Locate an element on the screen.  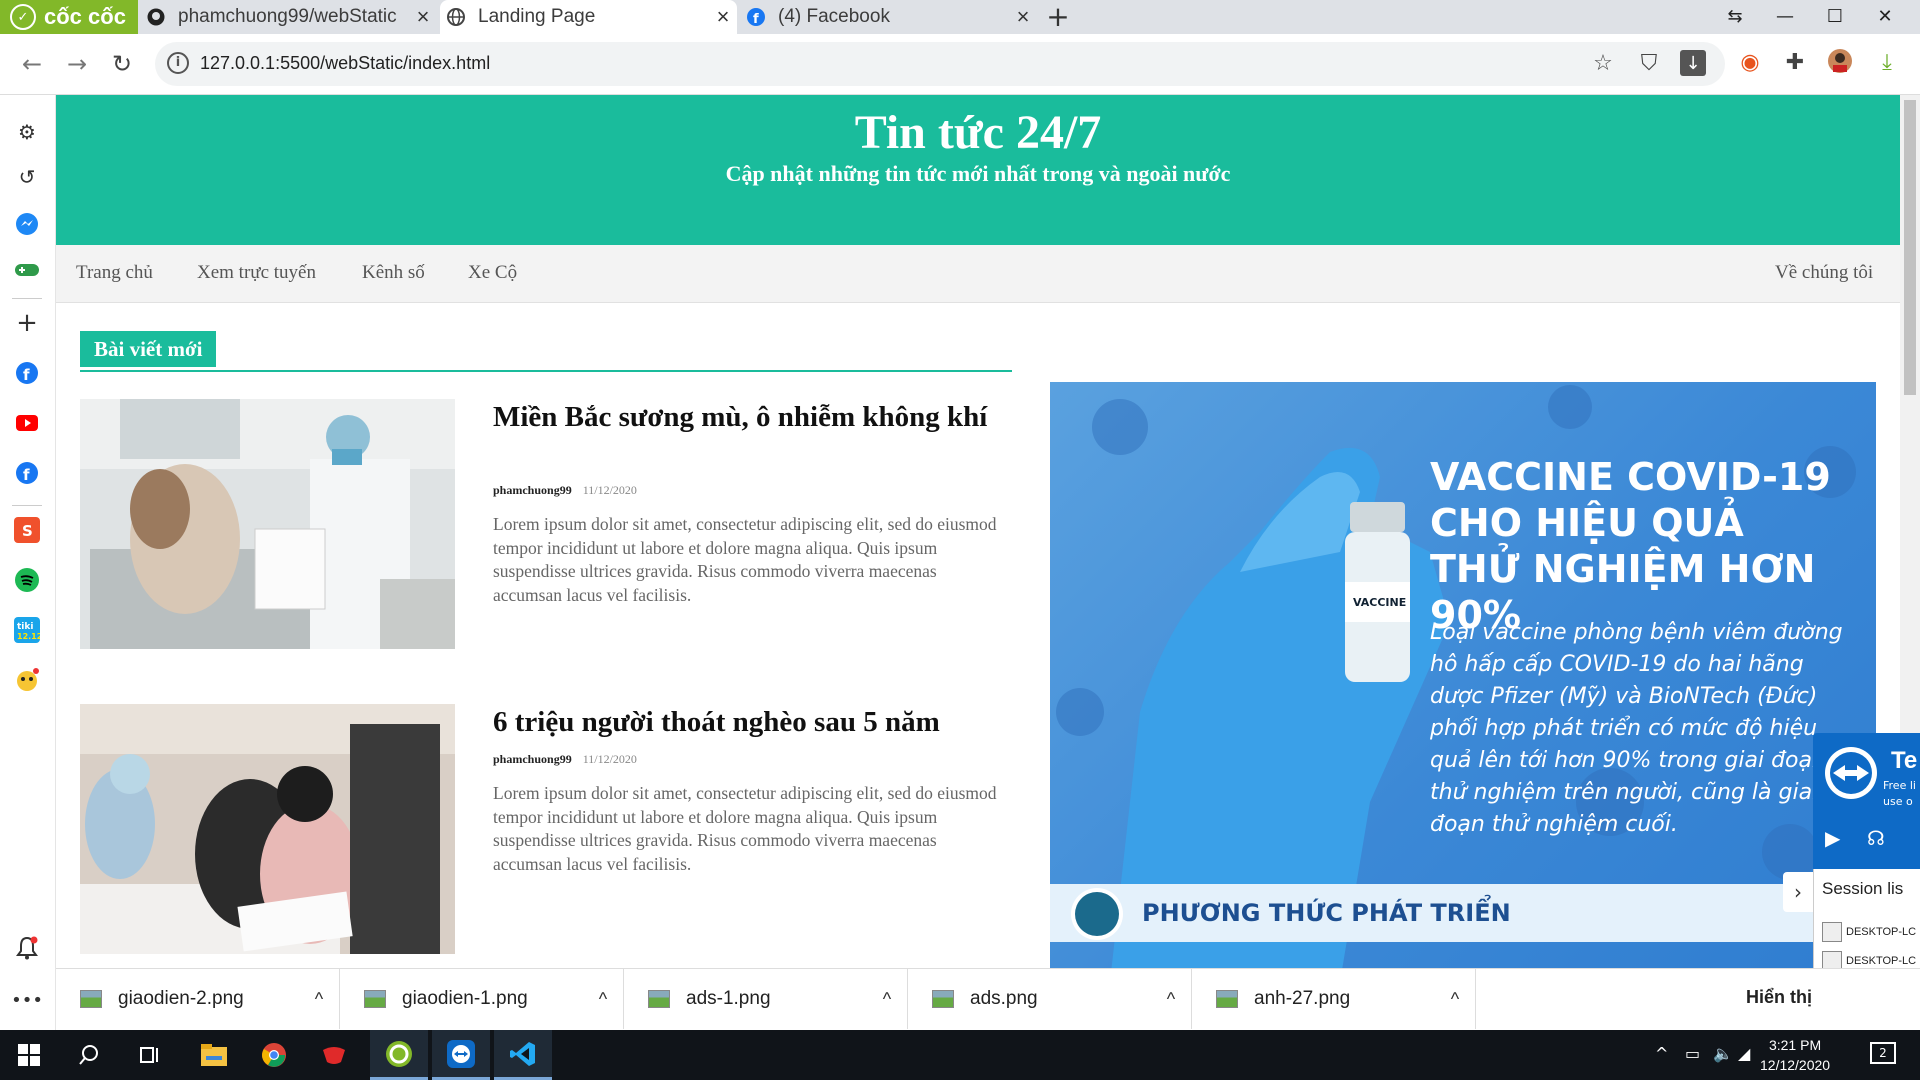
download-item: anh-27.png ^ is located at coordinates (1334, 999).